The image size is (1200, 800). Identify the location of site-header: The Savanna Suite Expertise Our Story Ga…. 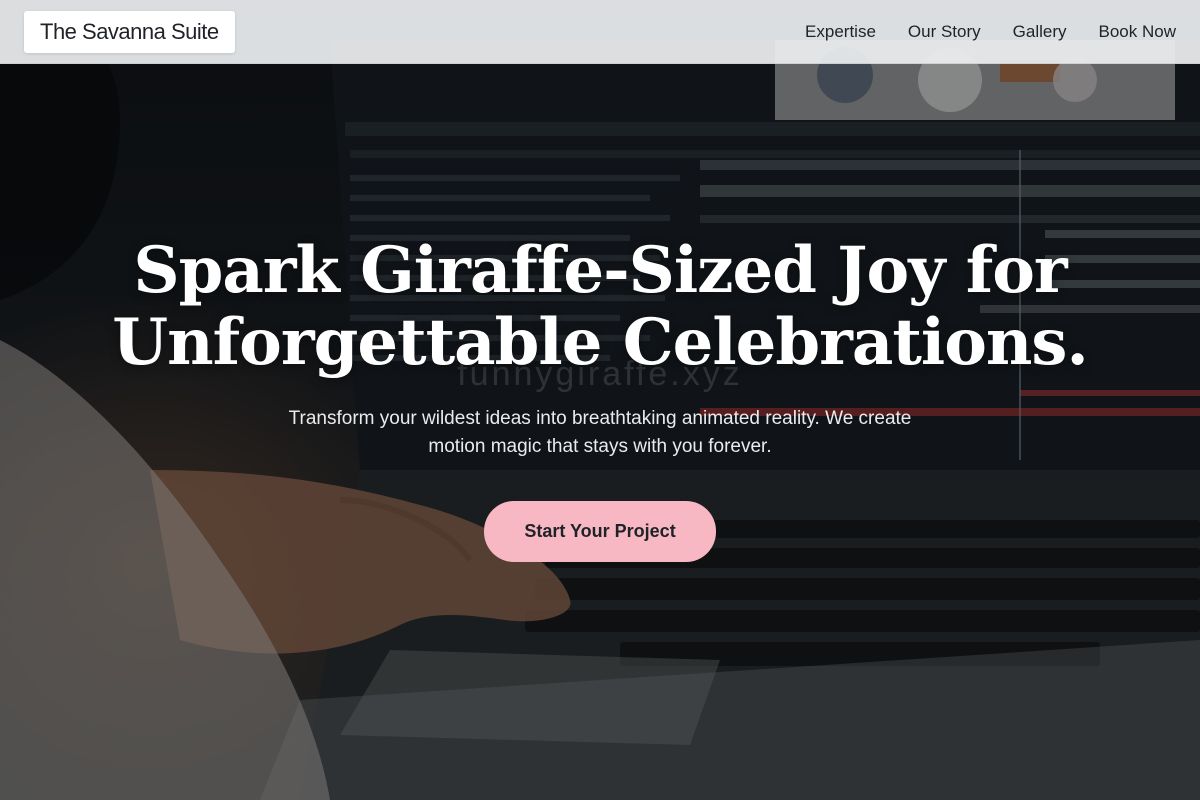
(600, 32).